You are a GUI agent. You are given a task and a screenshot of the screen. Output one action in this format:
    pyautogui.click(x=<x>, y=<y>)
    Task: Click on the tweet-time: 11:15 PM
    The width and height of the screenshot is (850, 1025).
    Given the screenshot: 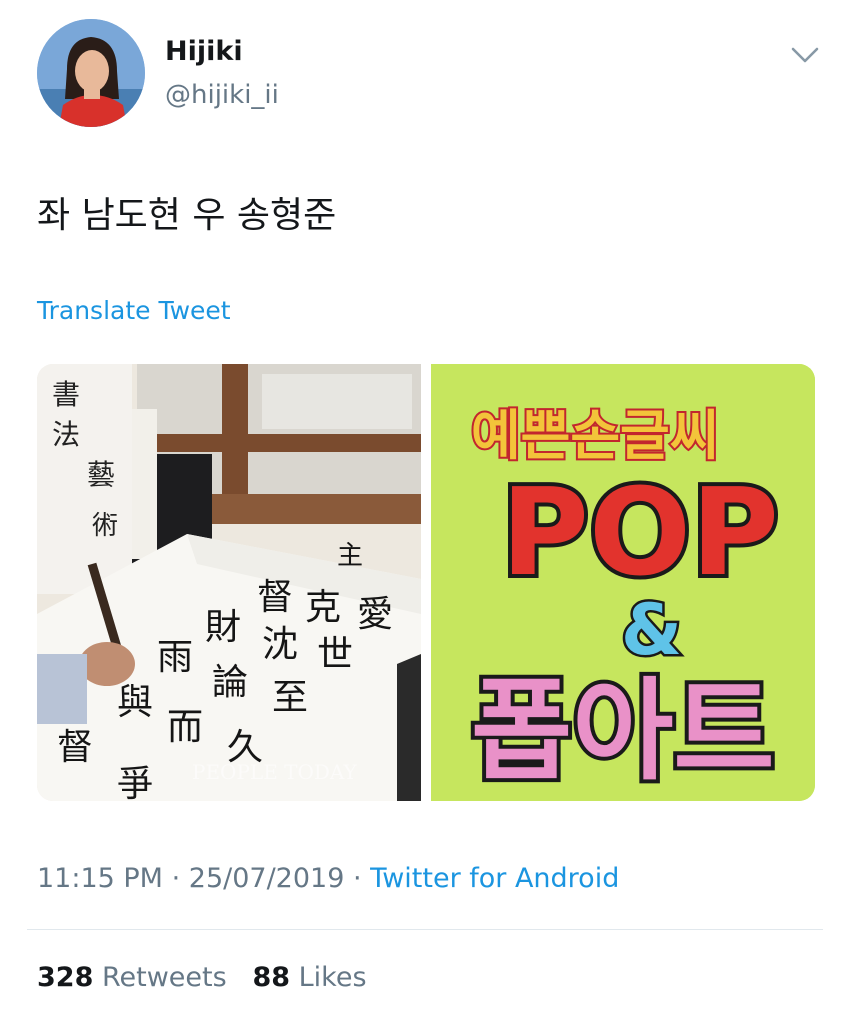 What is the action you would take?
    pyautogui.click(x=100, y=878)
    